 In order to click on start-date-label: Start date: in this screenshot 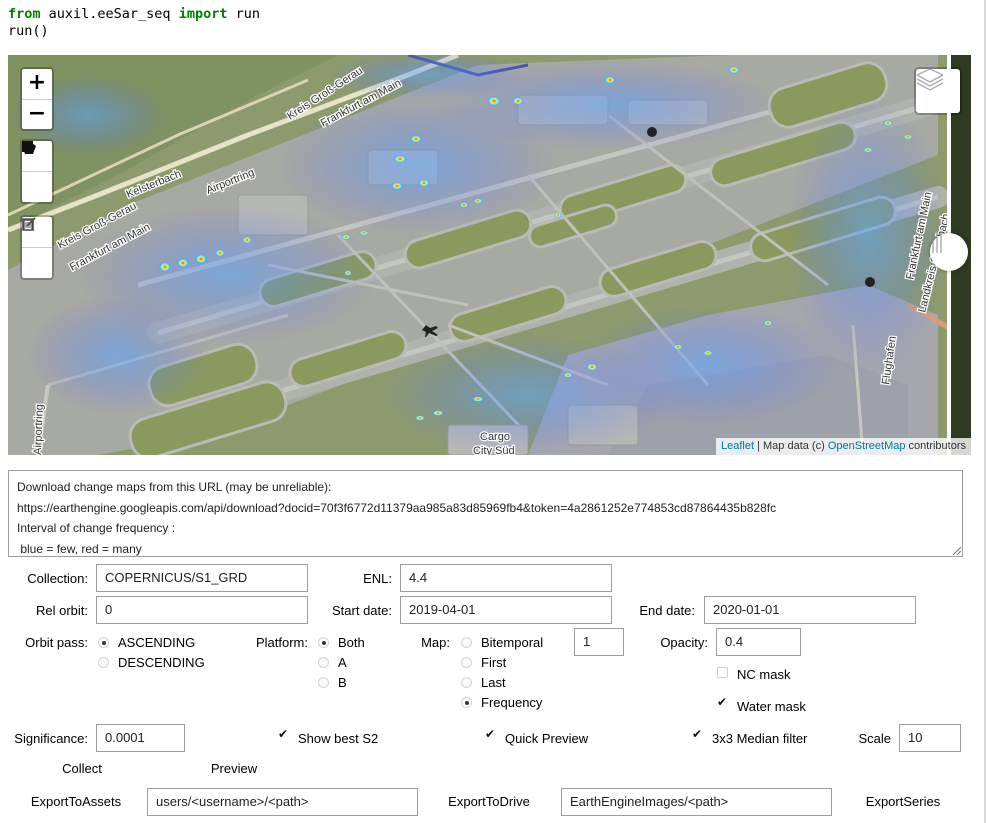, I will do `click(362, 610)`.